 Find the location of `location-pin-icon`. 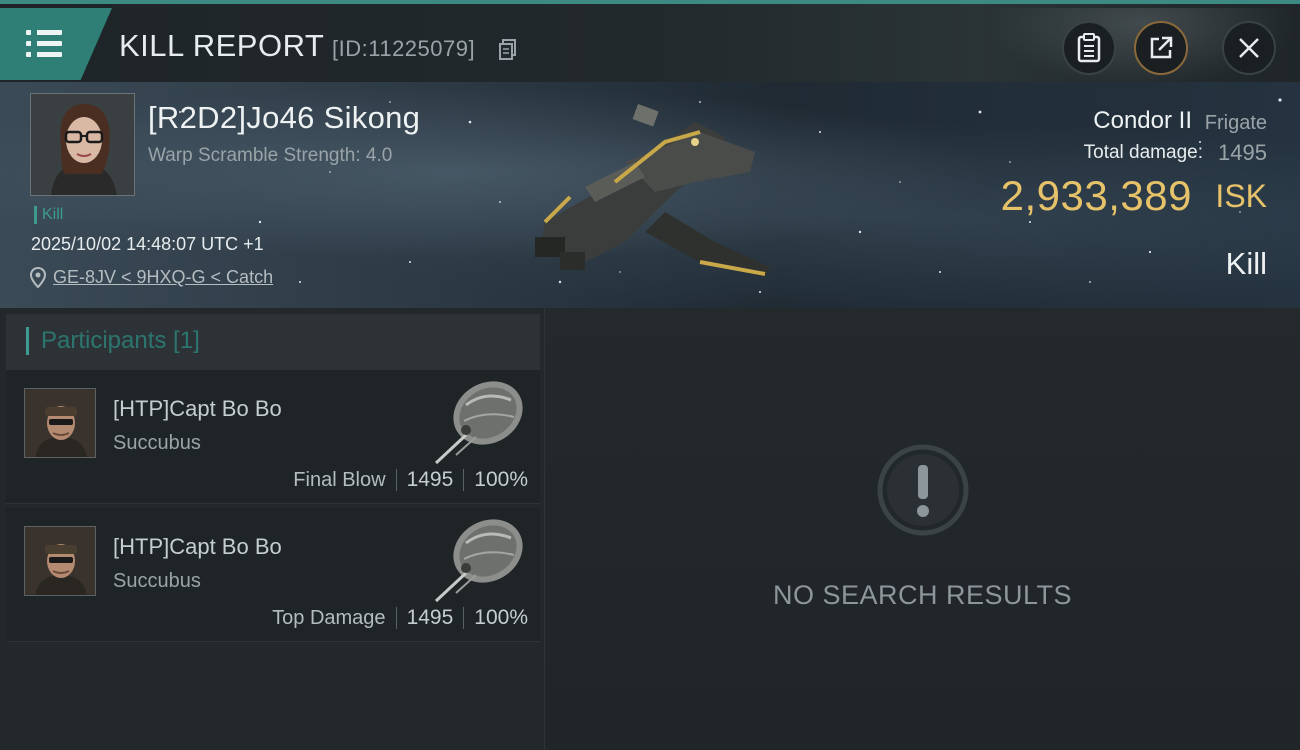

location-pin-icon is located at coordinates (38, 277).